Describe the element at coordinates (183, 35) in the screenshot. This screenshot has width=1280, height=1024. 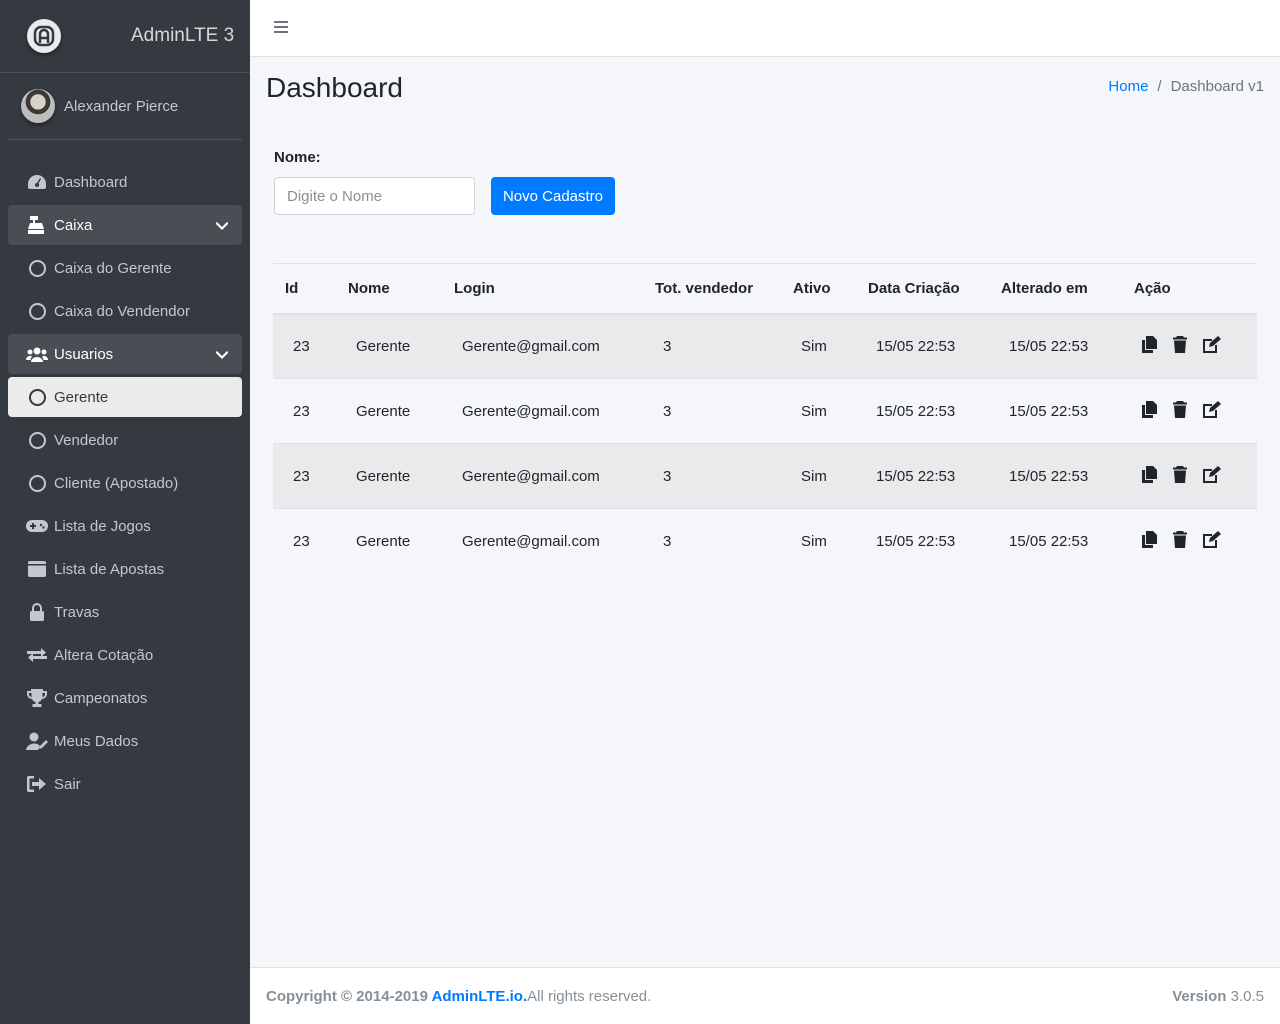
I see `brand-text: AdminLTE 3` at that location.